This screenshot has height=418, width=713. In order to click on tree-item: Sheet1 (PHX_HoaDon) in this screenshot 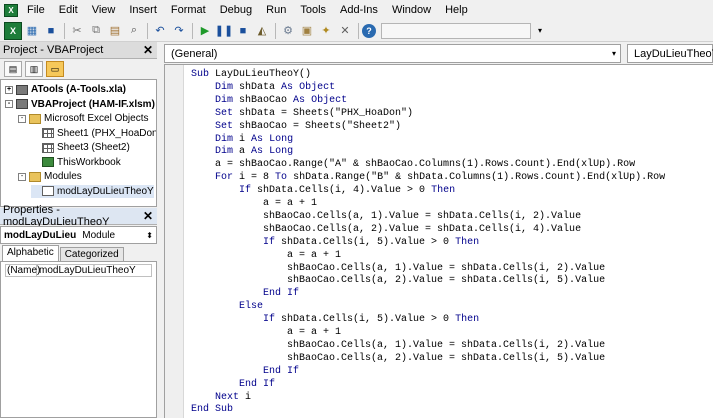, I will do `click(93, 133)`.